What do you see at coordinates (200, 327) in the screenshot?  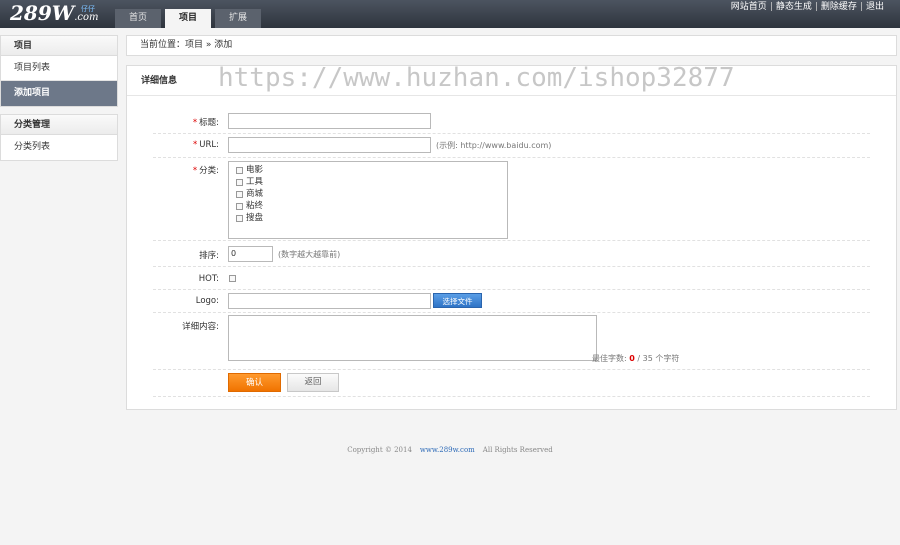 I see `content-label: 详细内容:` at bounding box center [200, 327].